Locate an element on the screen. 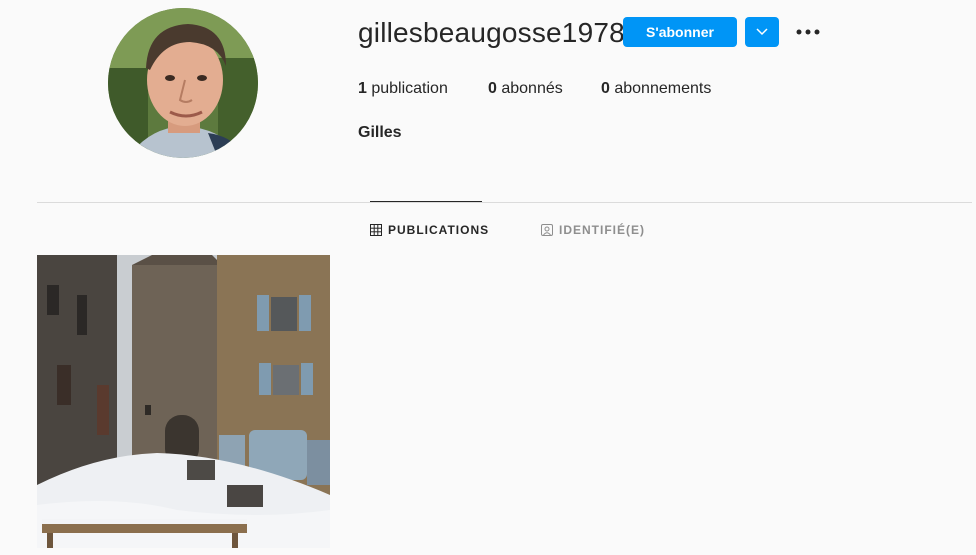  posts-label: publication is located at coordinates (407, 88).